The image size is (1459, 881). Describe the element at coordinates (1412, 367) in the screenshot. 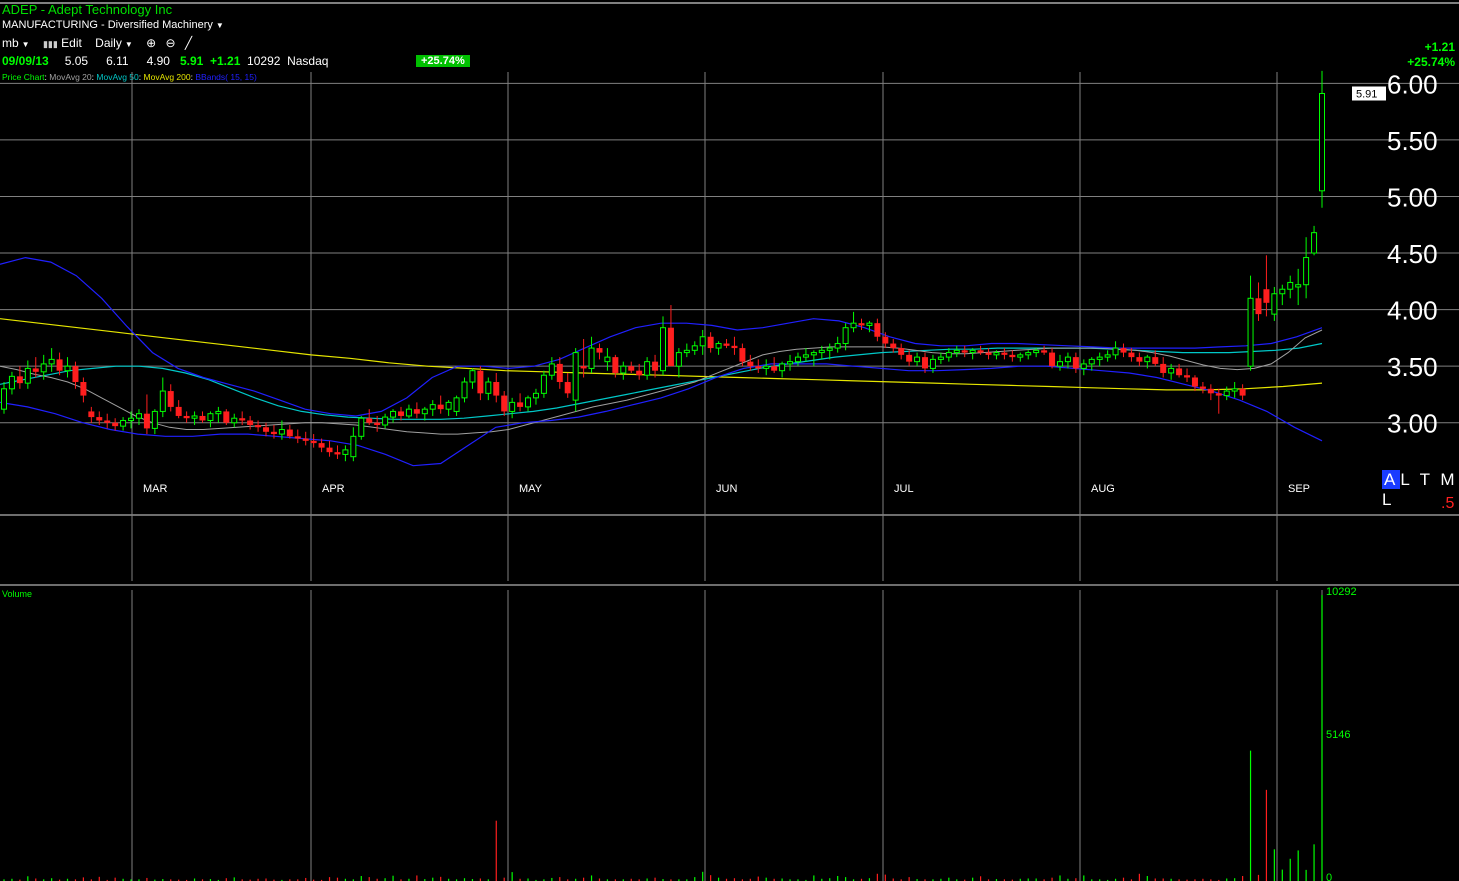

I see `price-tick-label: 3.50` at that location.